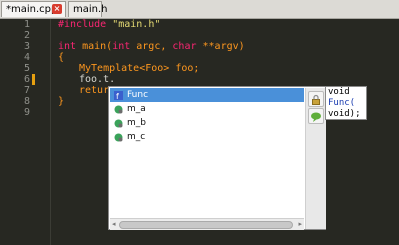  What do you see at coordinates (50, 132) in the screenshot?
I see `gutter-separator` at bounding box center [50, 132].